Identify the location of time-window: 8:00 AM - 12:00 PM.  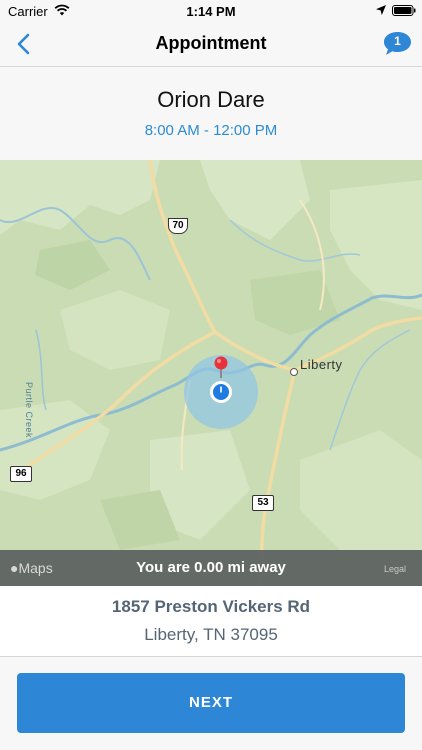
(211, 130).